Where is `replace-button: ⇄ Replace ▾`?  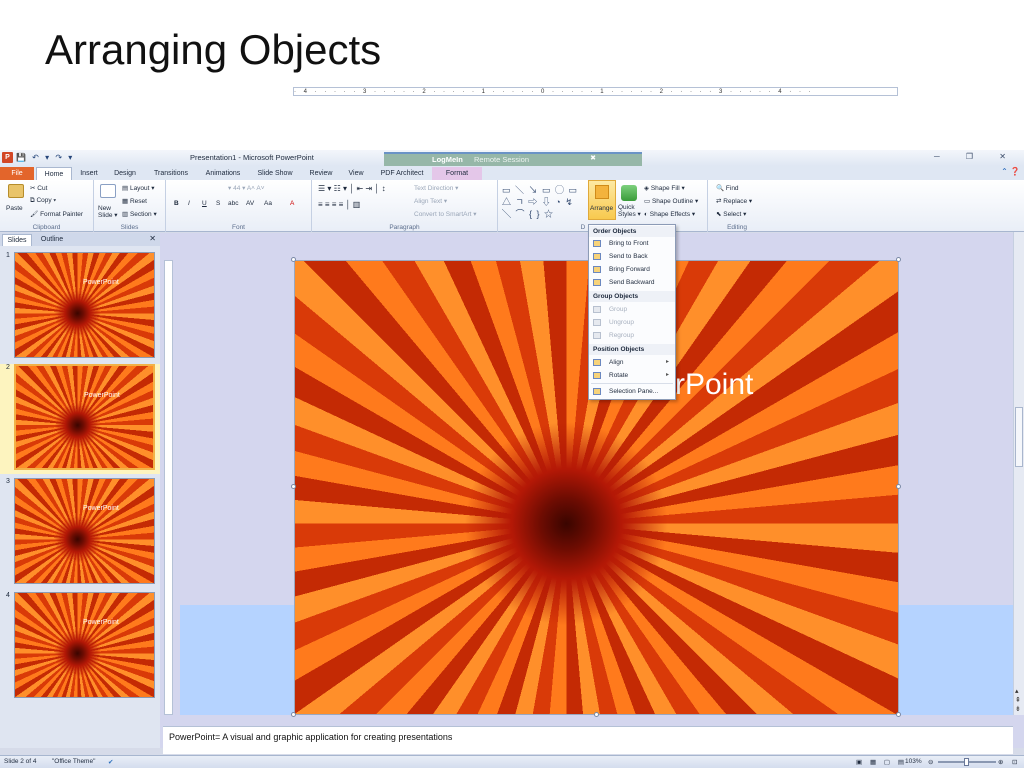 replace-button: ⇄ Replace ▾ is located at coordinates (734, 201).